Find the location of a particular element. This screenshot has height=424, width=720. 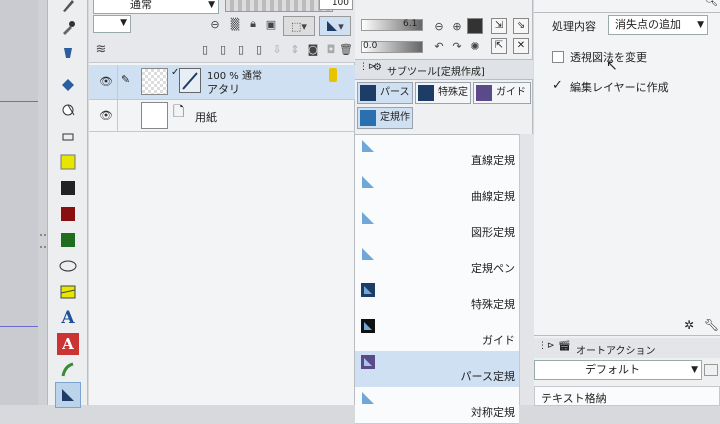

flip-h-icon: ⇲ is located at coordinates (499, 26).